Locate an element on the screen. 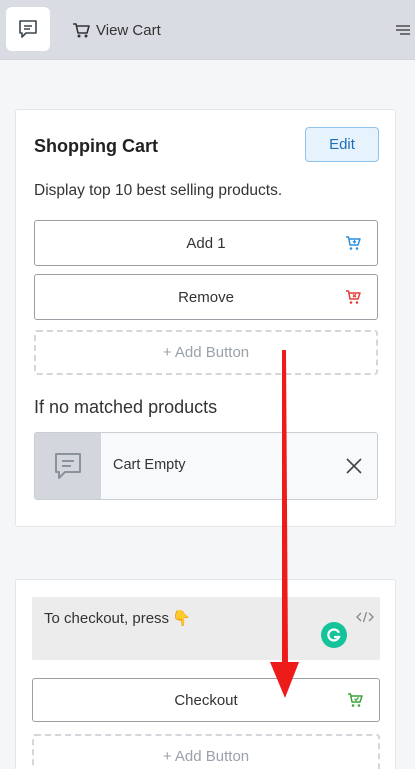 The height and width of the screenshot is (769, 415). grammarly-g-glyph is located at coordinates (334, 635).